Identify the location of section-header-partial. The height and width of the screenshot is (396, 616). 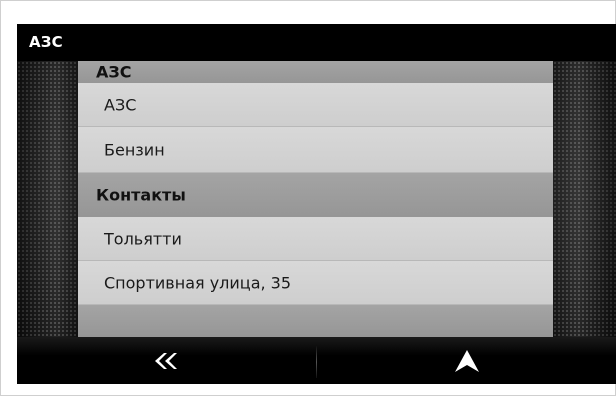
(315, 321).